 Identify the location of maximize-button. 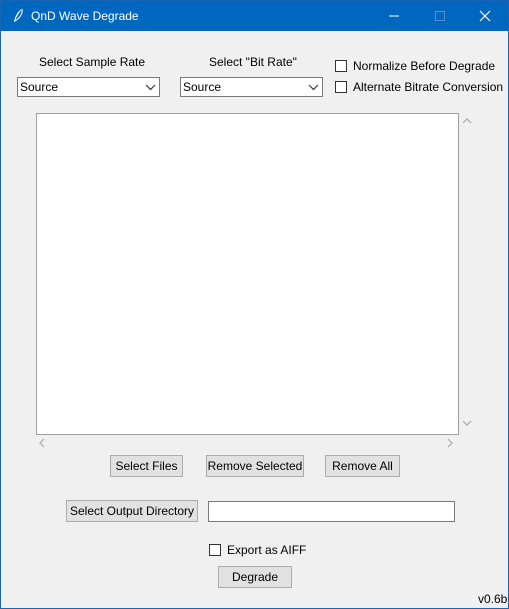
(440, 16).